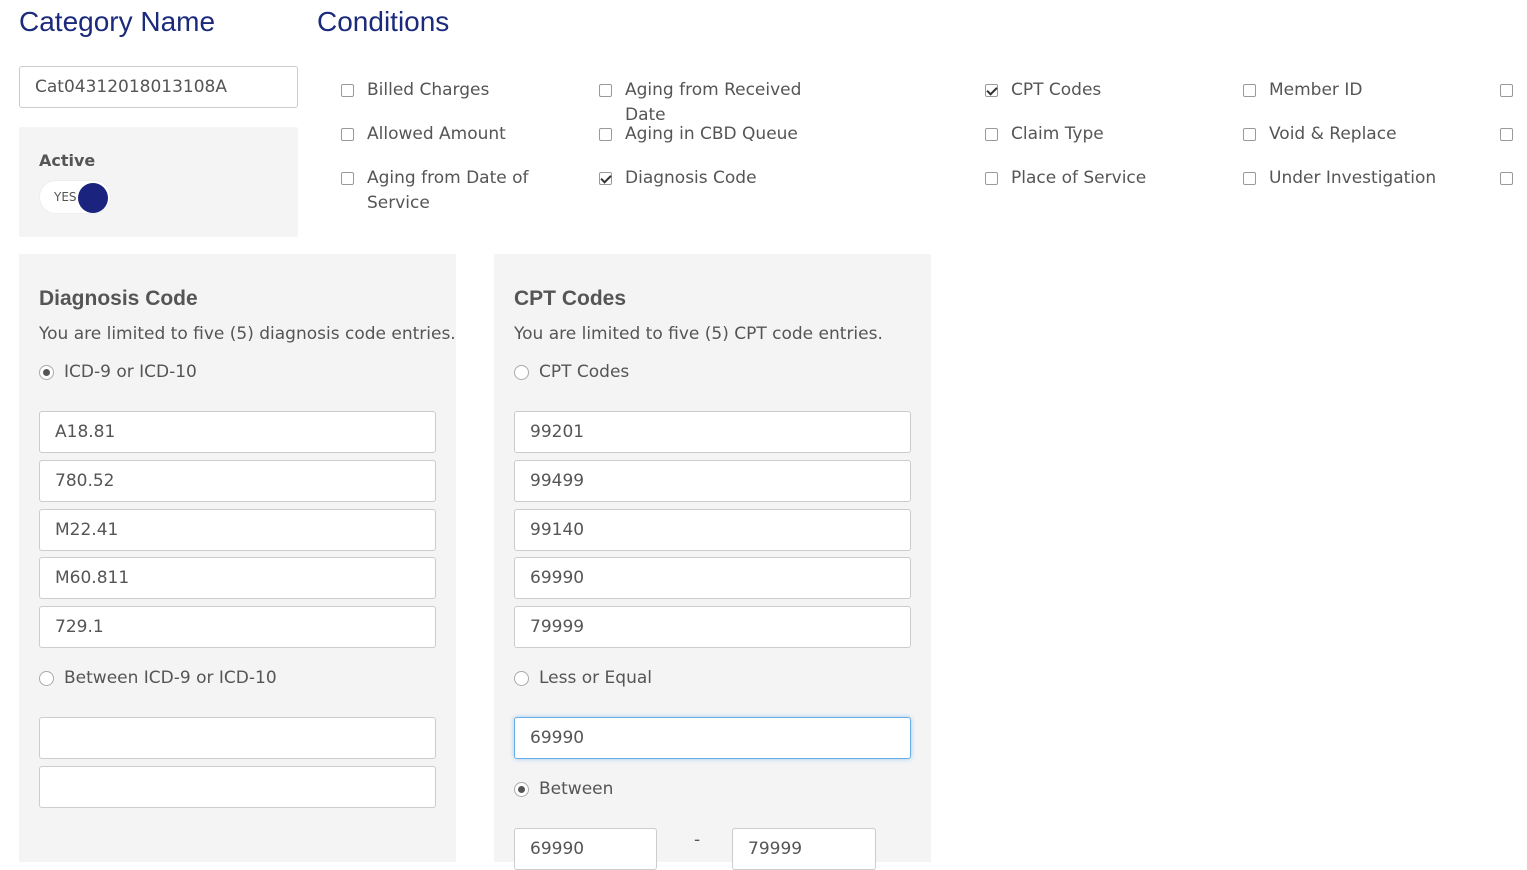 This screenshot has width=1527, height=870. Describe the element at coordinates (158, 87) in the screenshot. I see `category-name-input` at that location.